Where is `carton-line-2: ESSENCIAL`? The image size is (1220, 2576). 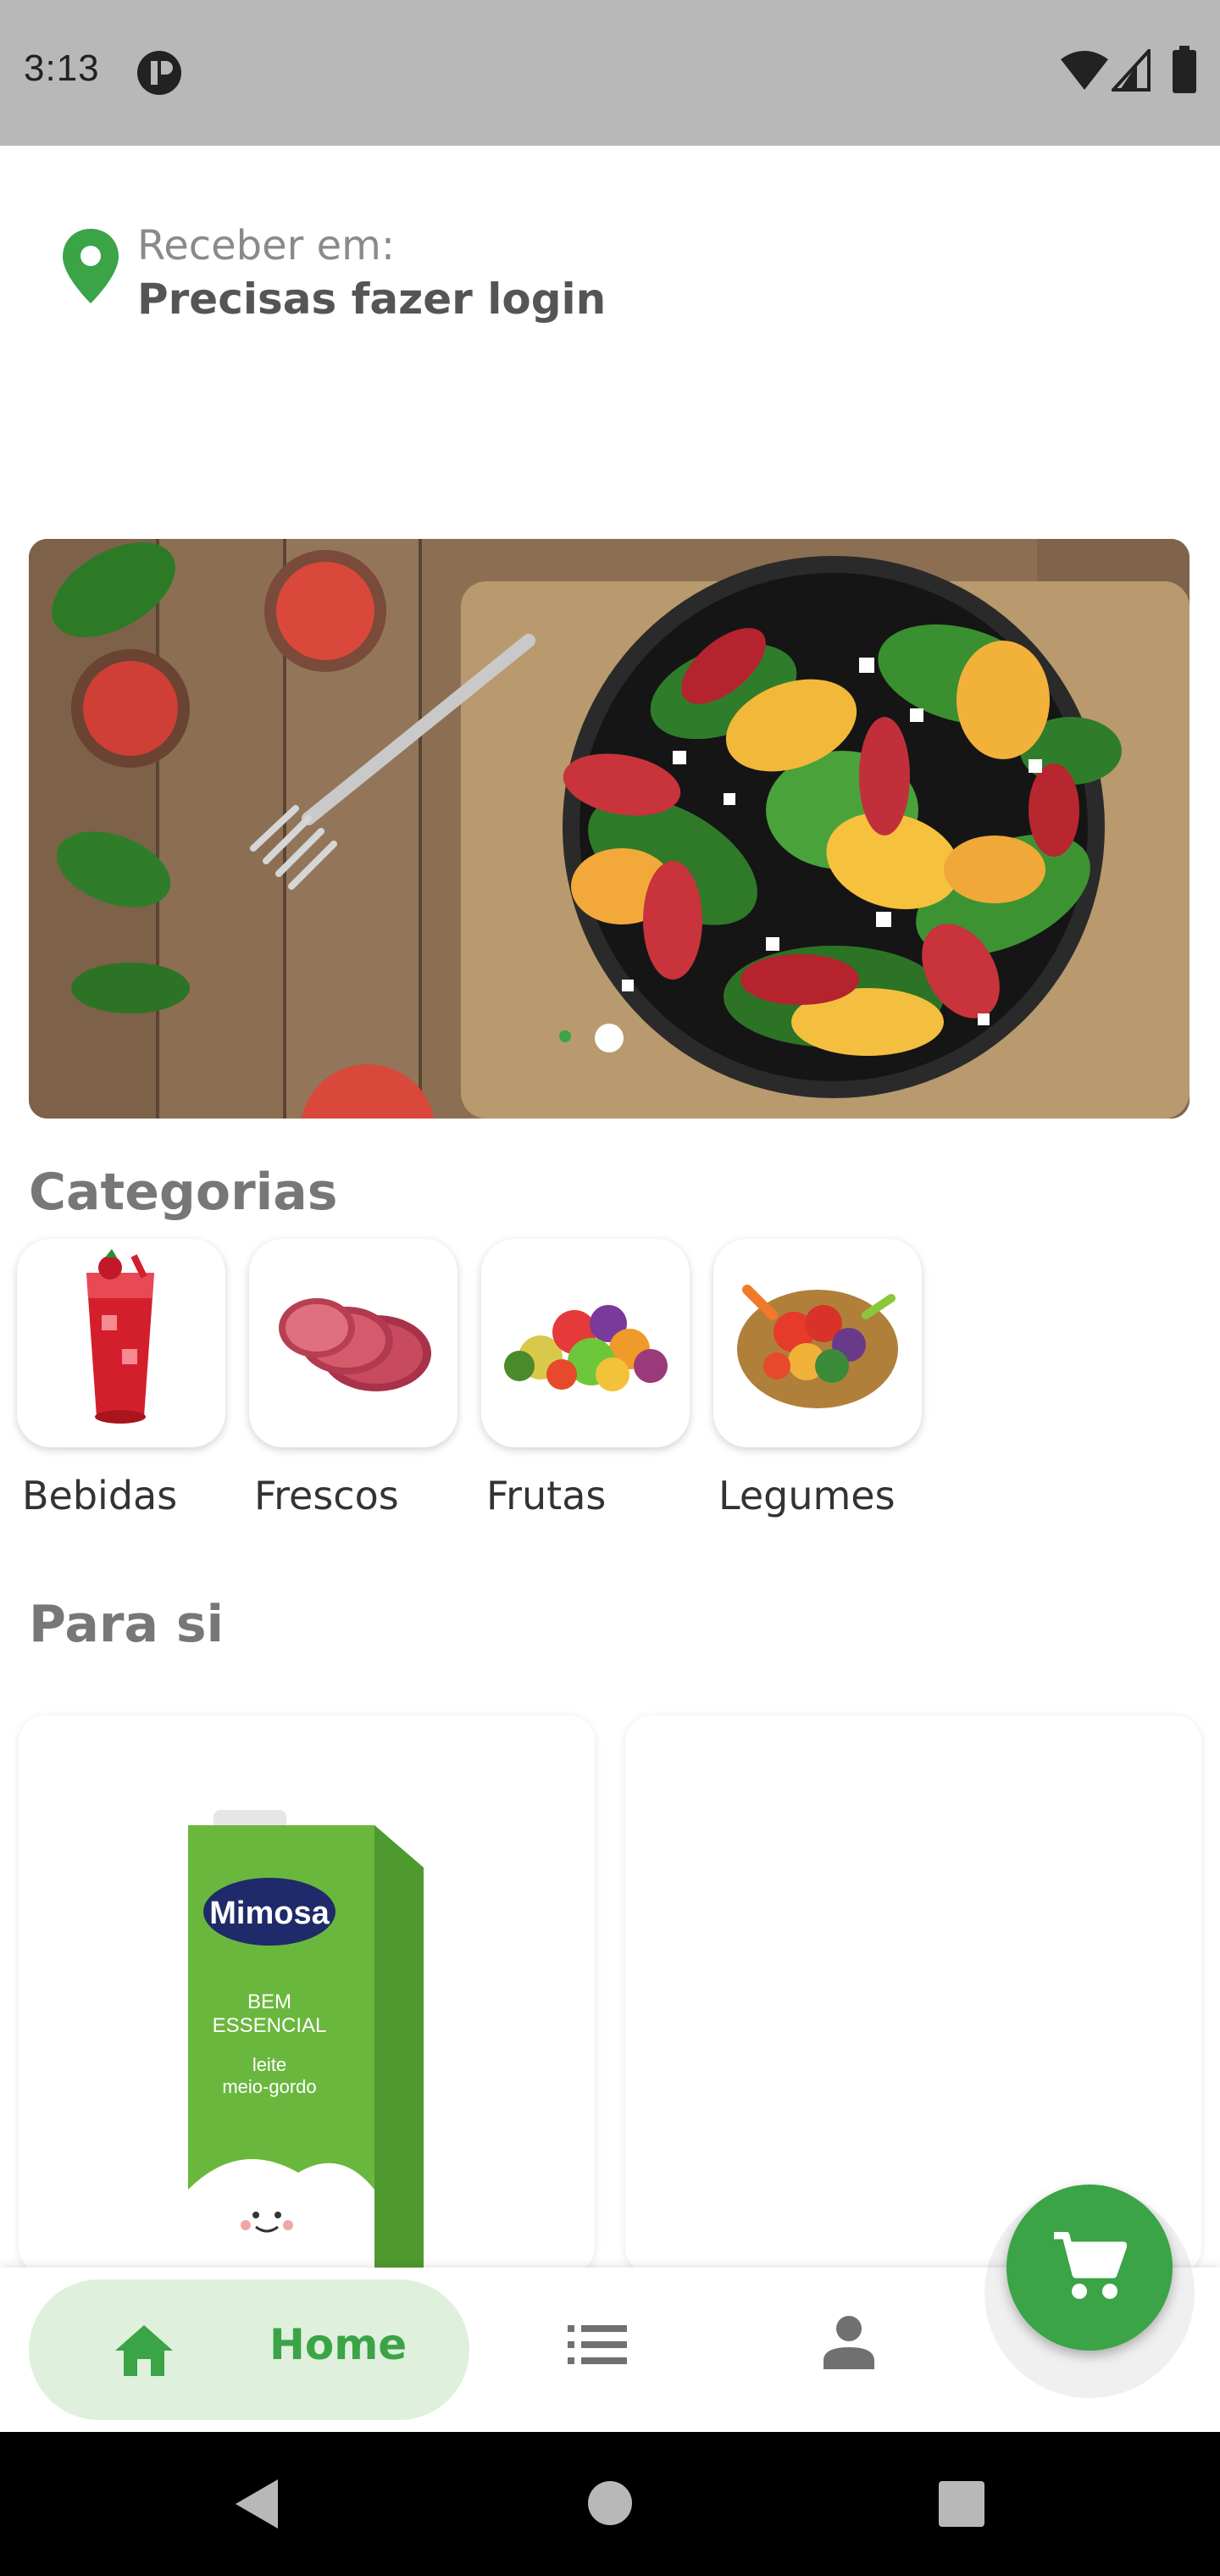
carton-line-2: ESSENCIAL is located at coordinates (270, 2025).